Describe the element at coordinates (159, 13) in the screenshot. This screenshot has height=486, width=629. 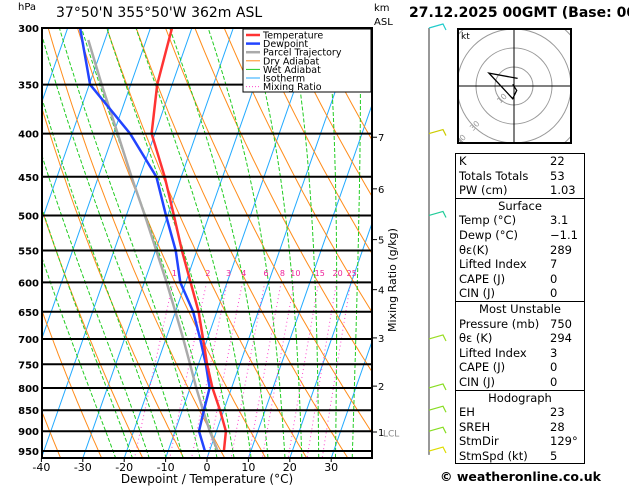
I see `location-title: 37°50'N 355°50'W 362m ASL` at that location.